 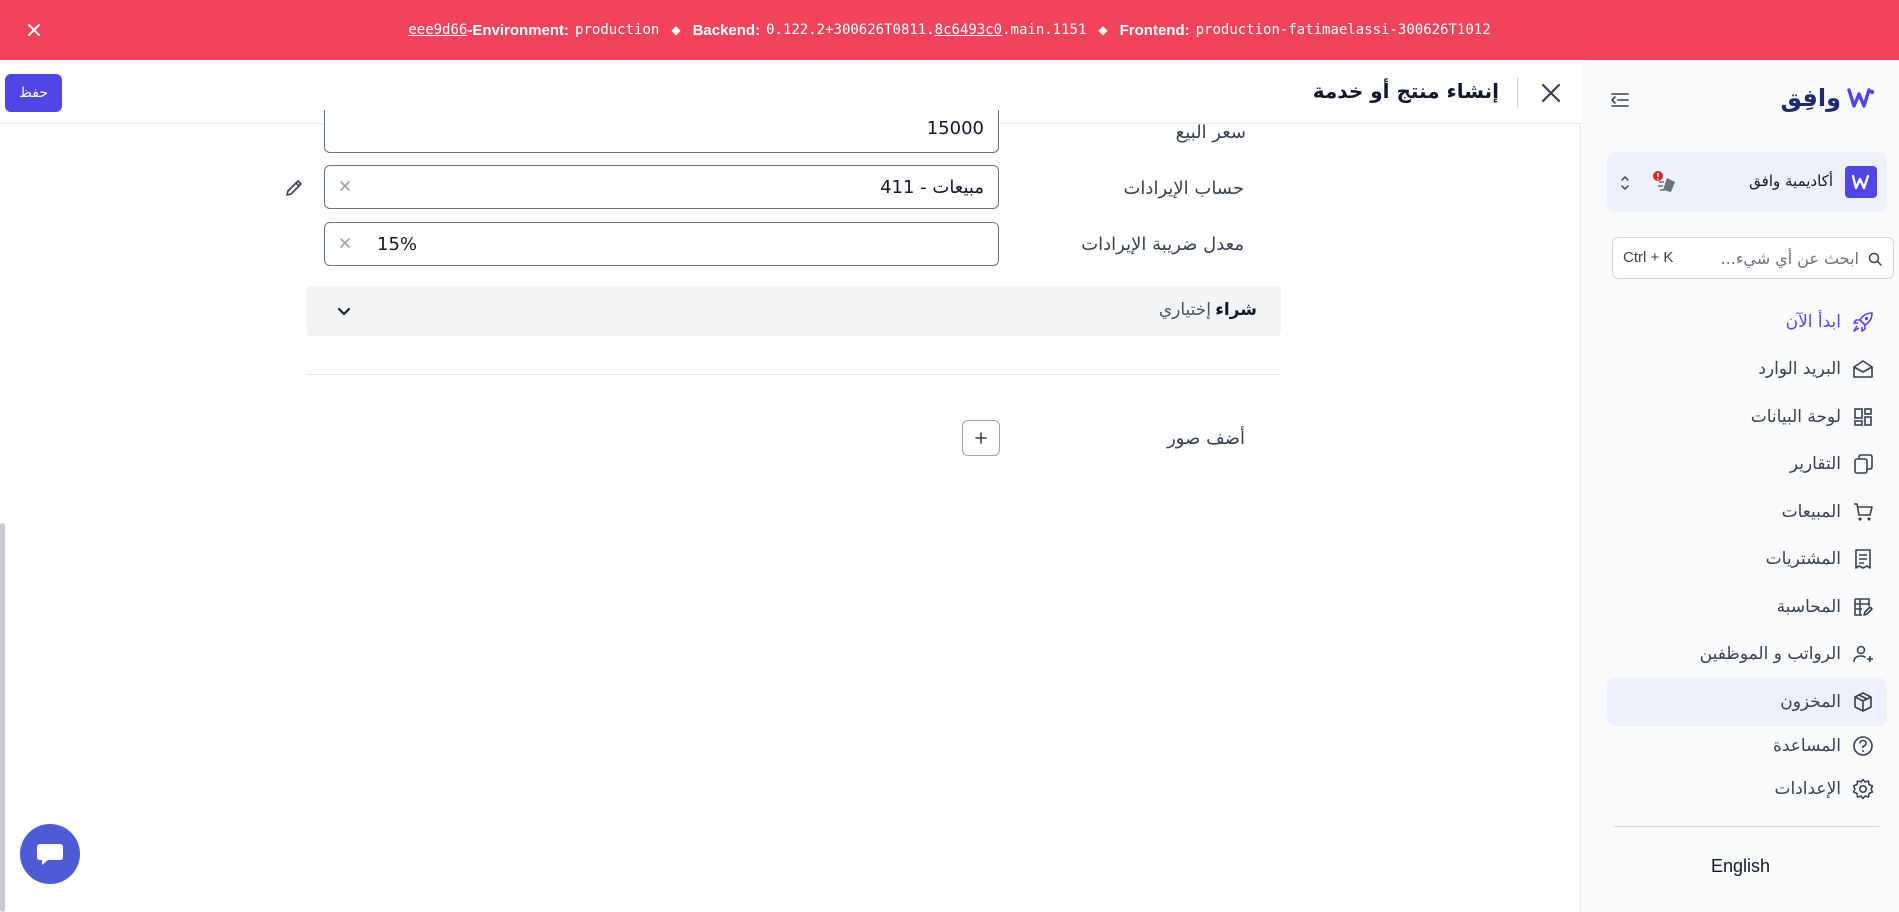 I want to click on purchase-section-title: شراء, so click(x=1236, y=310).